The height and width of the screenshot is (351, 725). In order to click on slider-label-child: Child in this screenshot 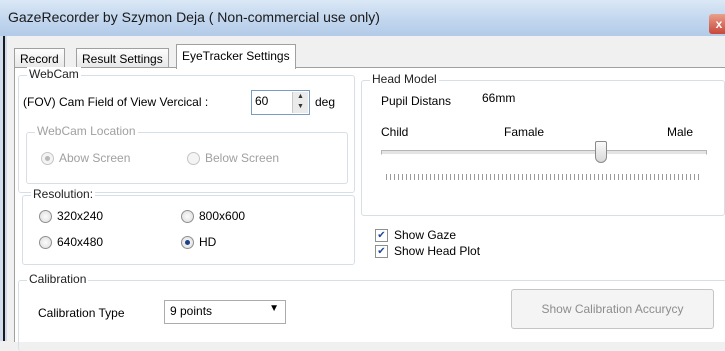, I will do `click(395, 132)`.